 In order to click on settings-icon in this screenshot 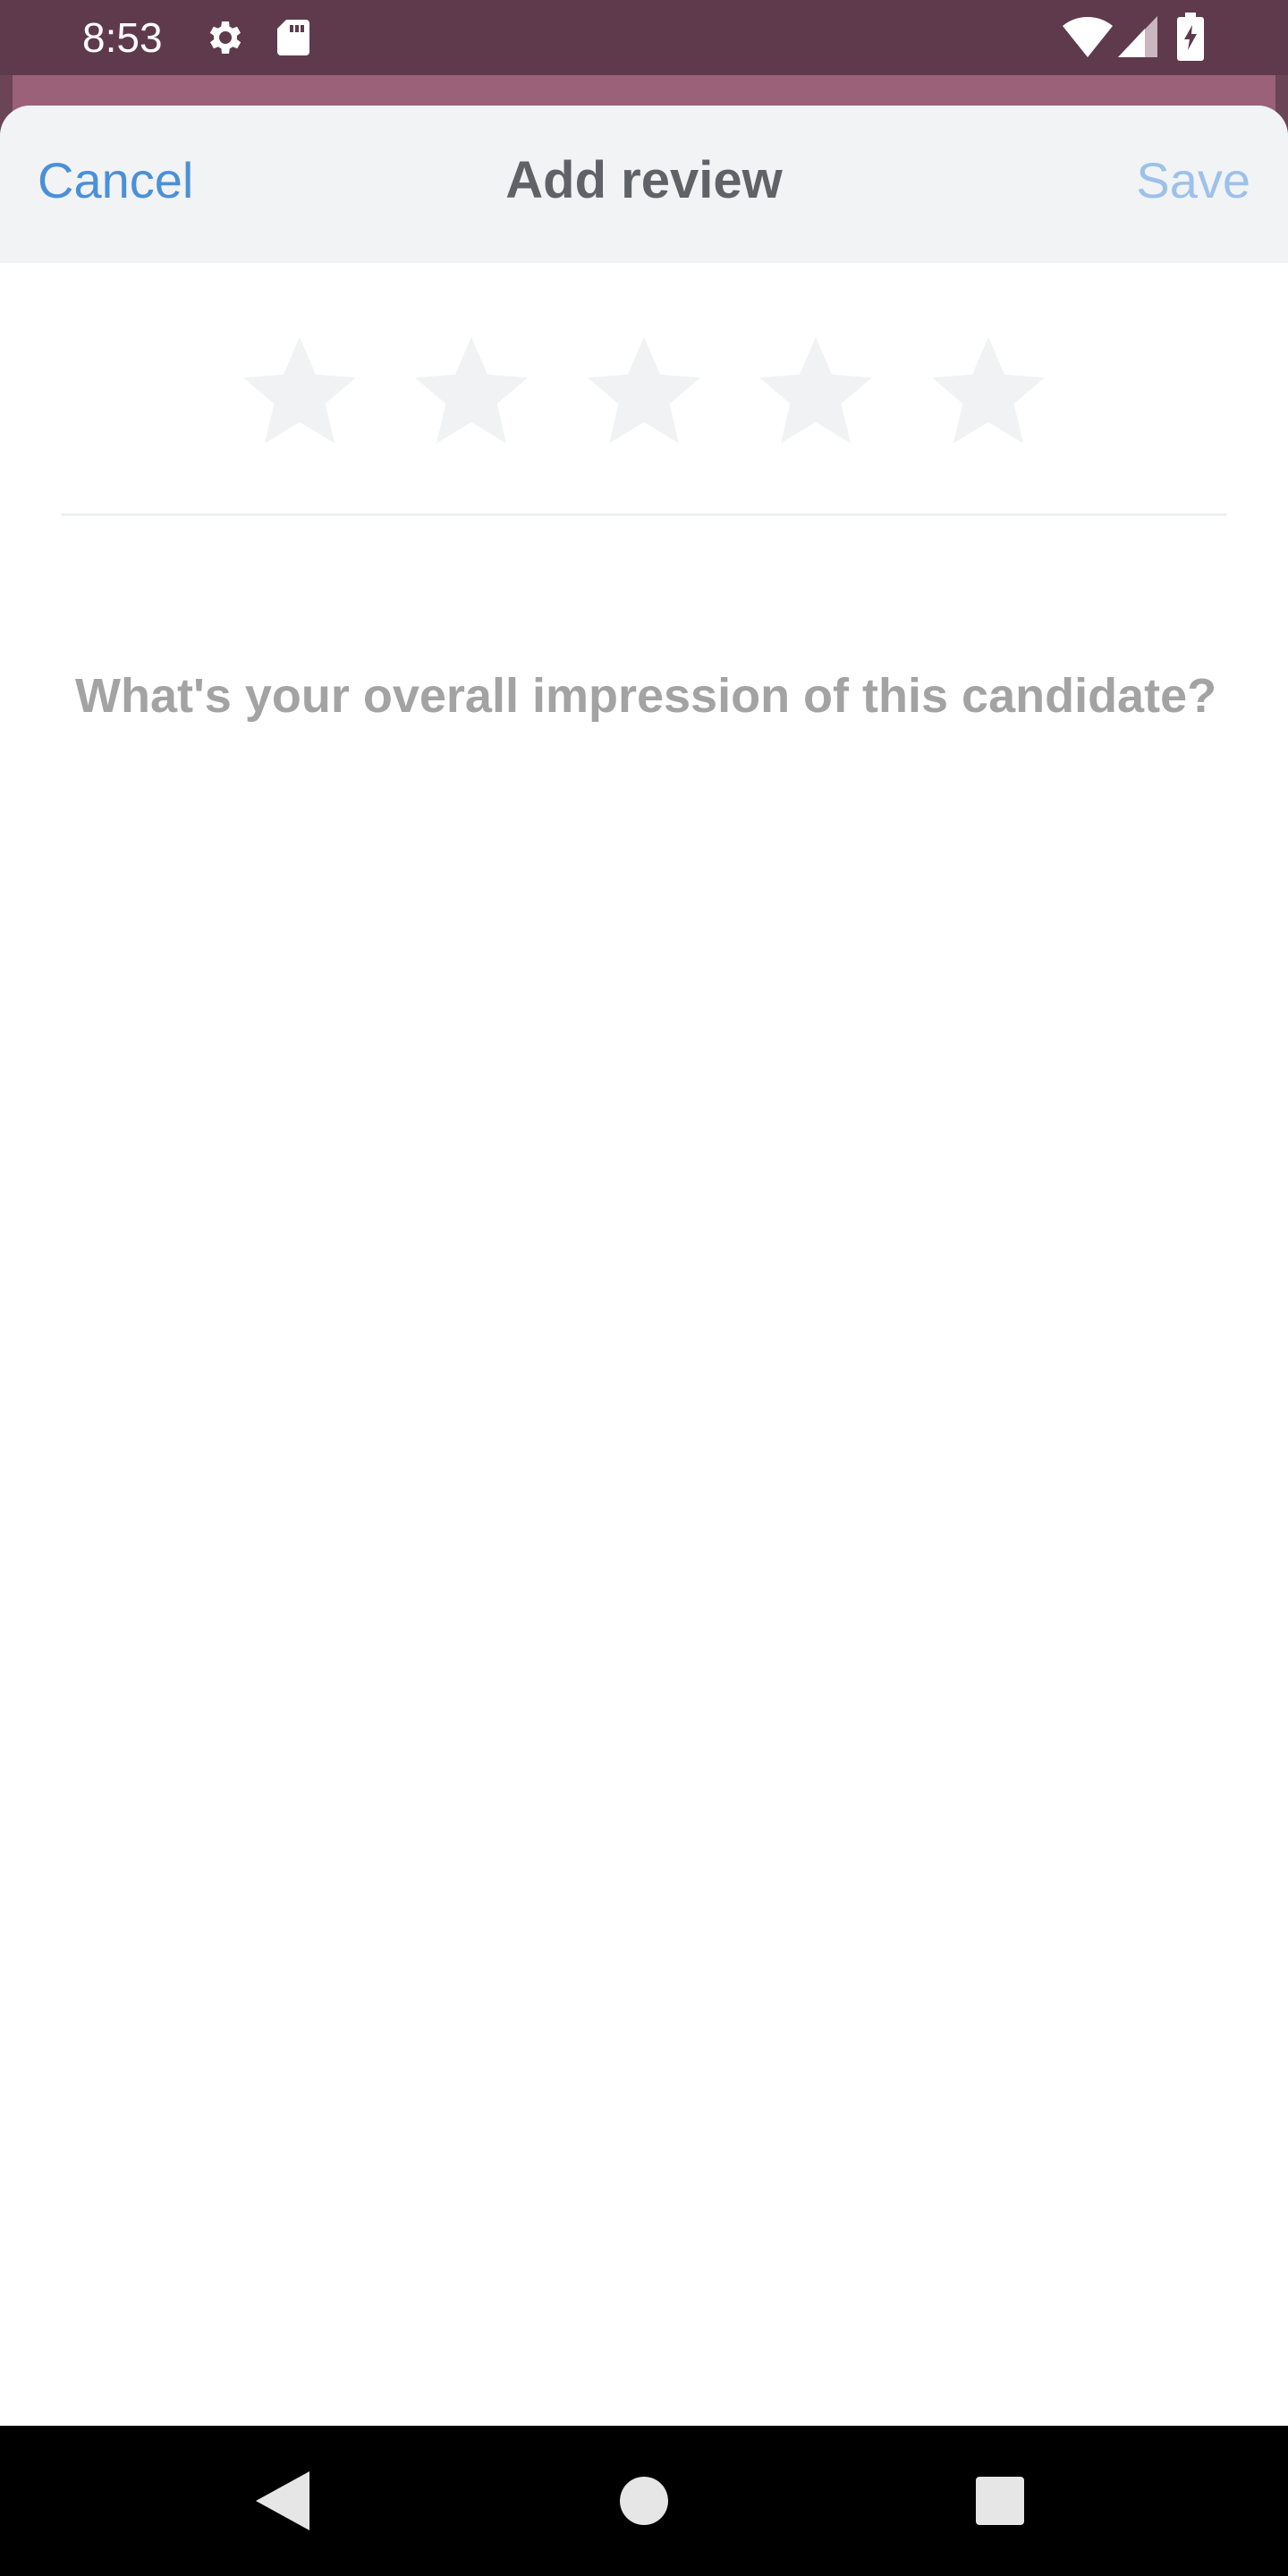, I will do `click(223, 40)`.